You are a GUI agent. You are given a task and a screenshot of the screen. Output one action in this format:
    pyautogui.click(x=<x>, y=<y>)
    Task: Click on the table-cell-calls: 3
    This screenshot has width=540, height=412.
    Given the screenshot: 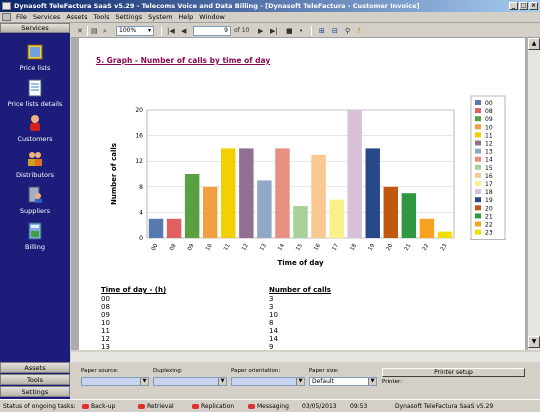 What is the action you would take?
    pyautogui.click(x=271, y=307)
    